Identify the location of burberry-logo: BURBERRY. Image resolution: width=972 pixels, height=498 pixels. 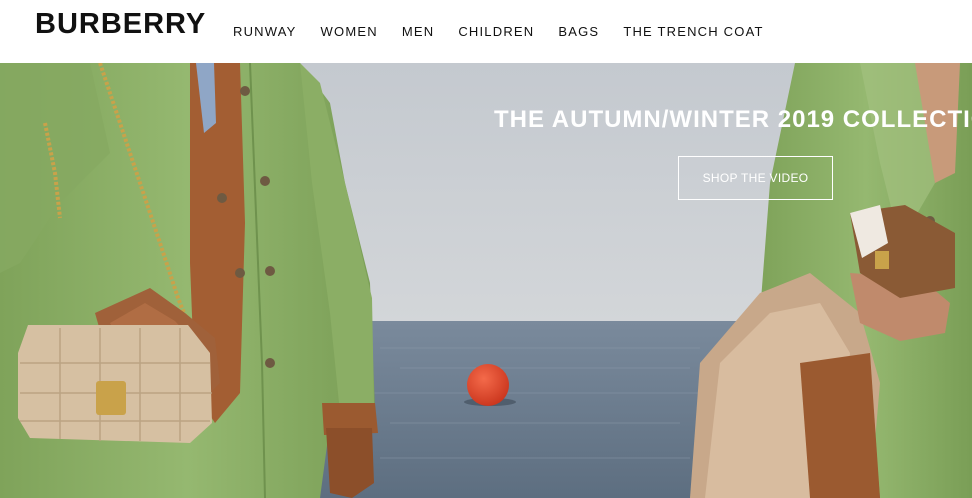
(120, 24).